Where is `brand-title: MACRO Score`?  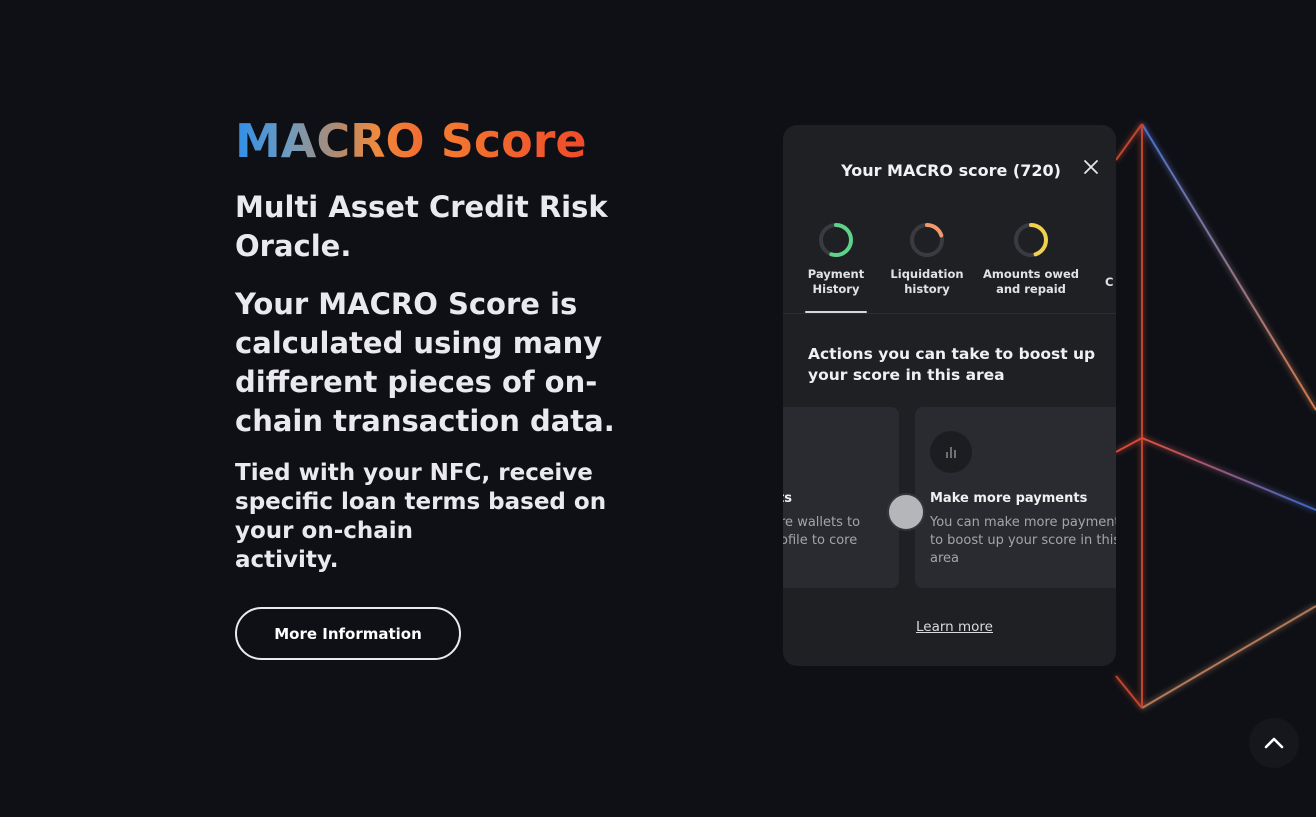
brand-title: MACRO Score is located at coordinates (450, 141).